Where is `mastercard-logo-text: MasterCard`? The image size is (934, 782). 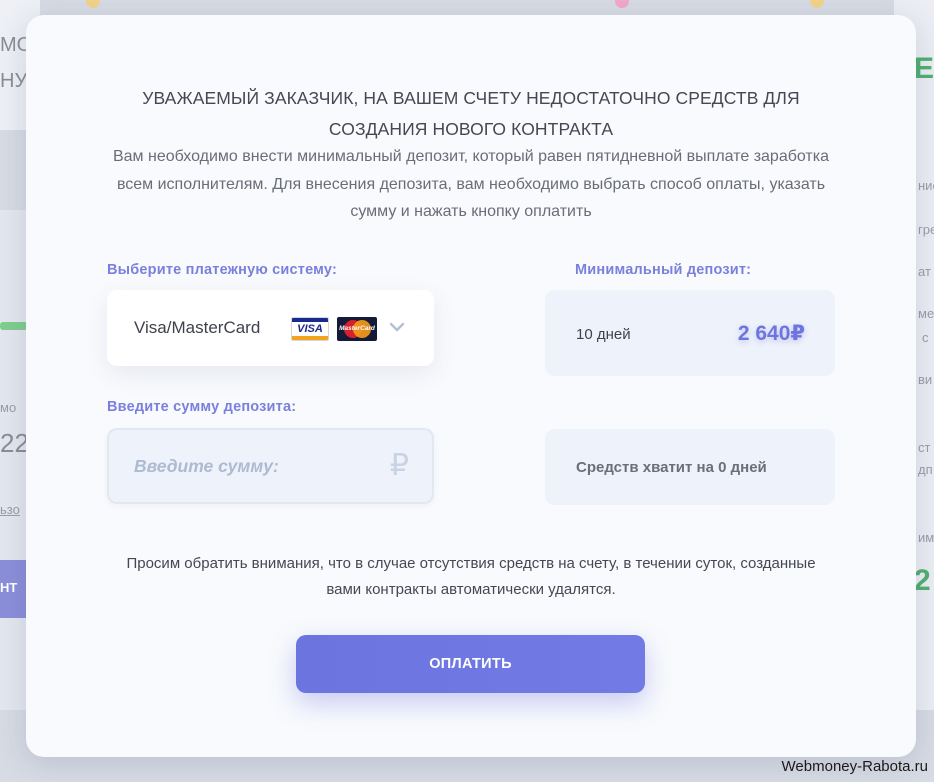 mastercard-logo-text: MasterCard is located at coordinates (357, 328).